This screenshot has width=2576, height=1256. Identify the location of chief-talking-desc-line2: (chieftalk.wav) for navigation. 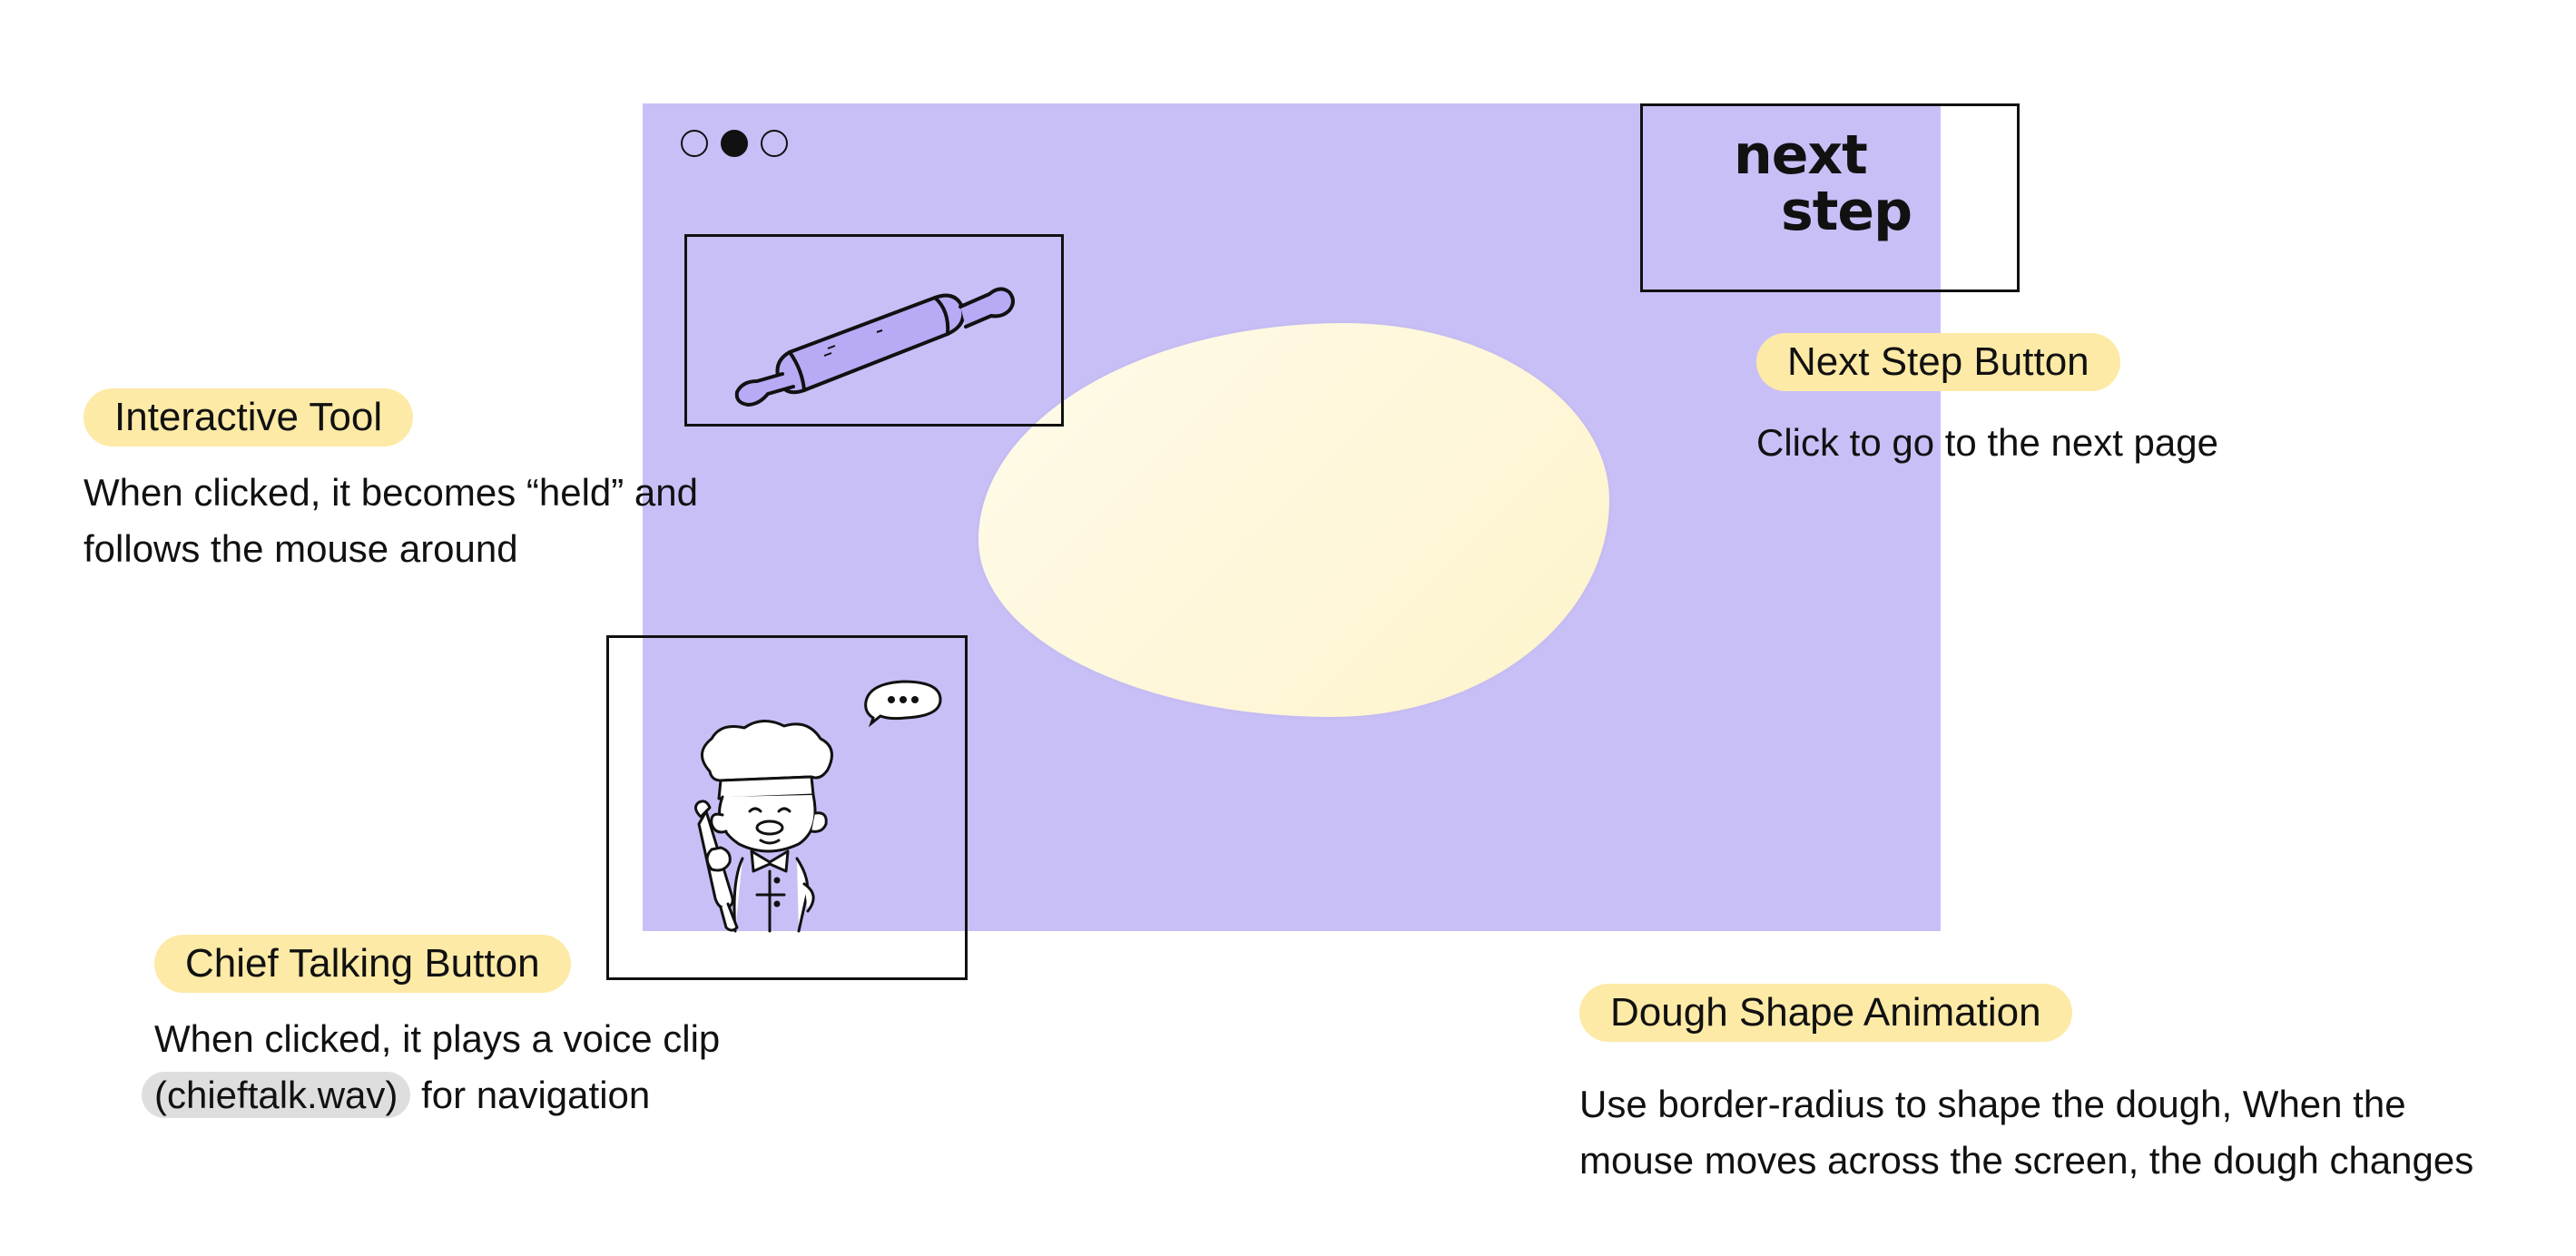
(396, 1095).